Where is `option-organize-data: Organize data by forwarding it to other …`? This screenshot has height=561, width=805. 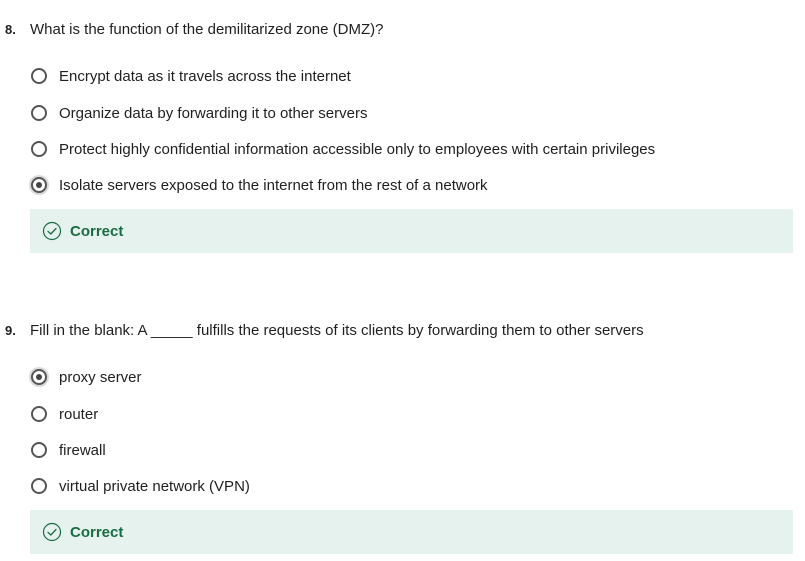
option-organize-data: Organize data by forwarding it to other … is located at coordinates (198, 113).